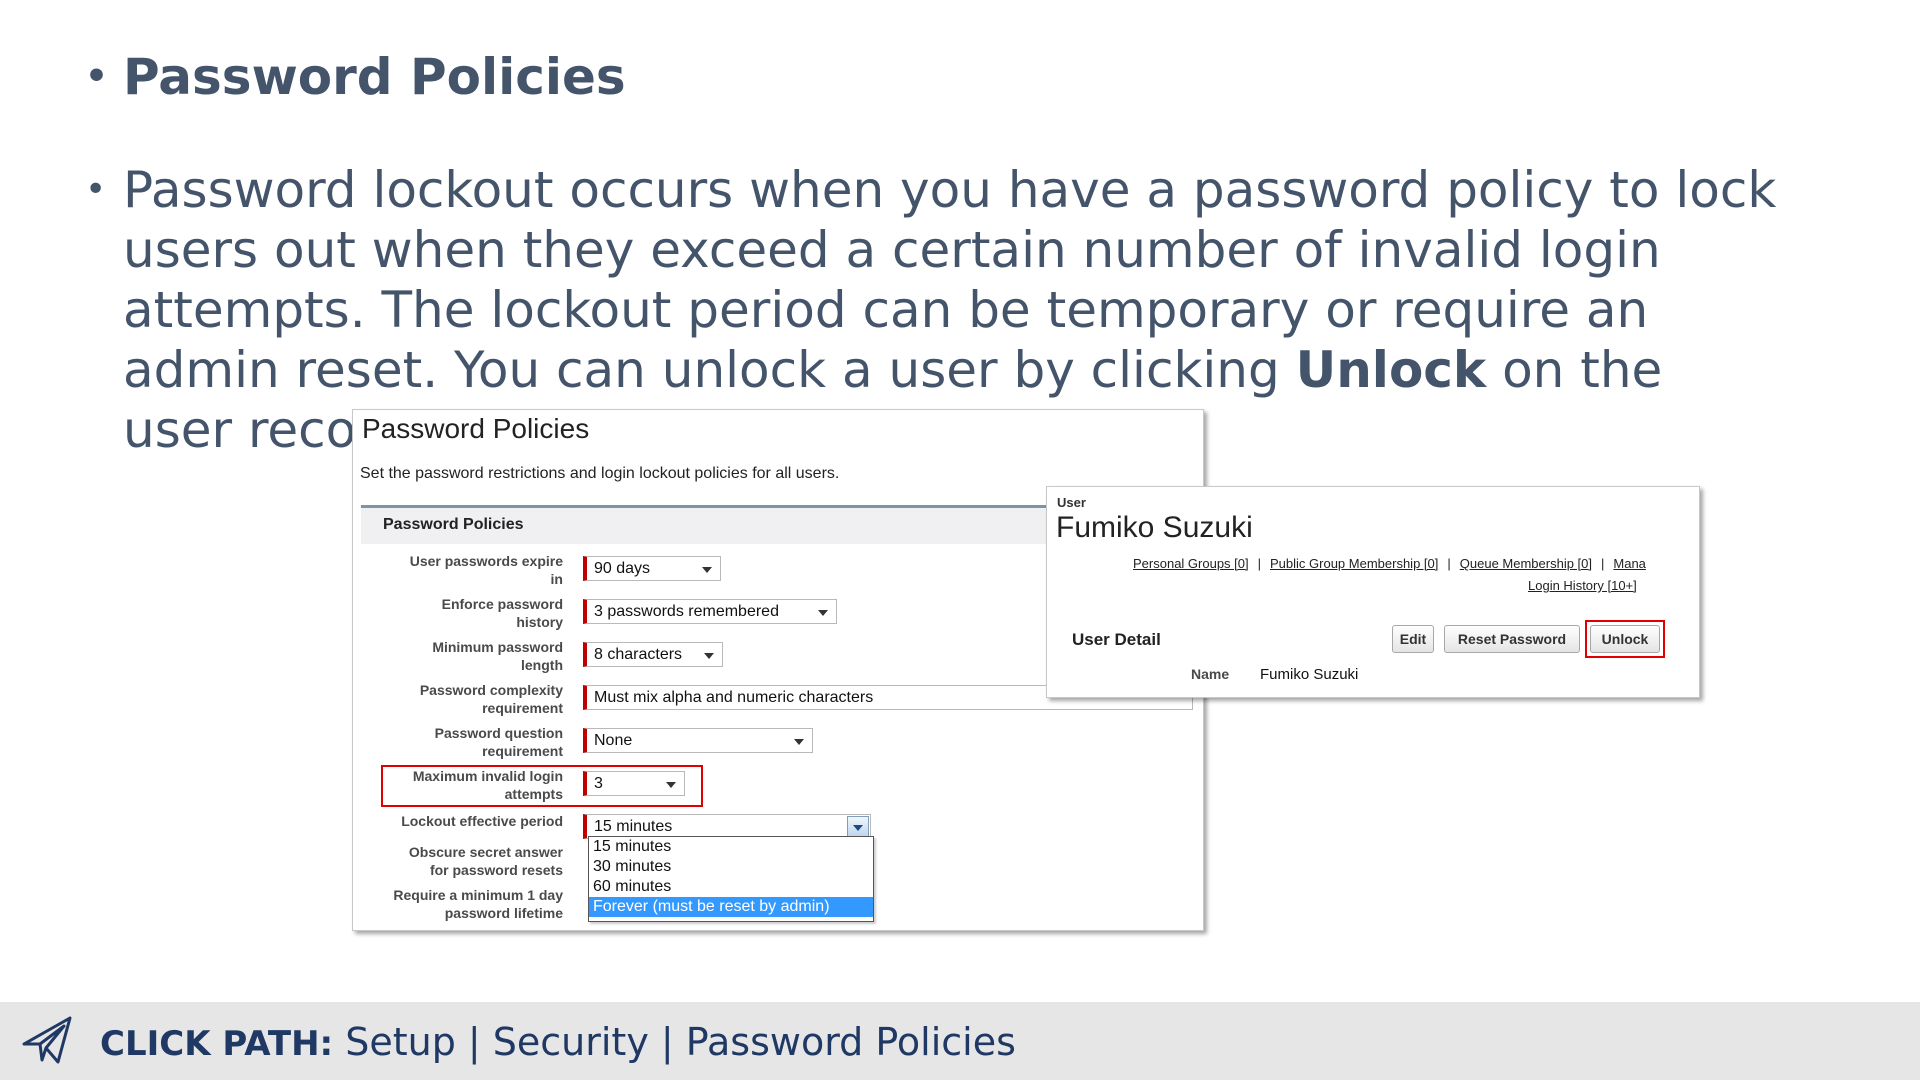 The image size is (1920, 1080). I want to click on field-label: Password question requirement, so click(458, 742).